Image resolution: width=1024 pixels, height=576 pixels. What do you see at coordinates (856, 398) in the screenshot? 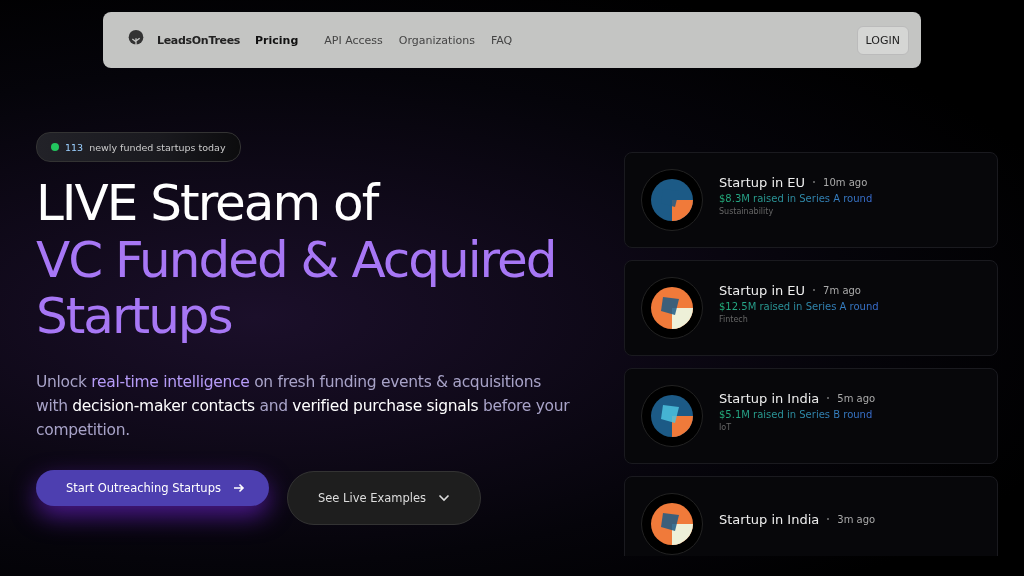
I see `time-ago: 5m ago` at bounding box center [856, 398].